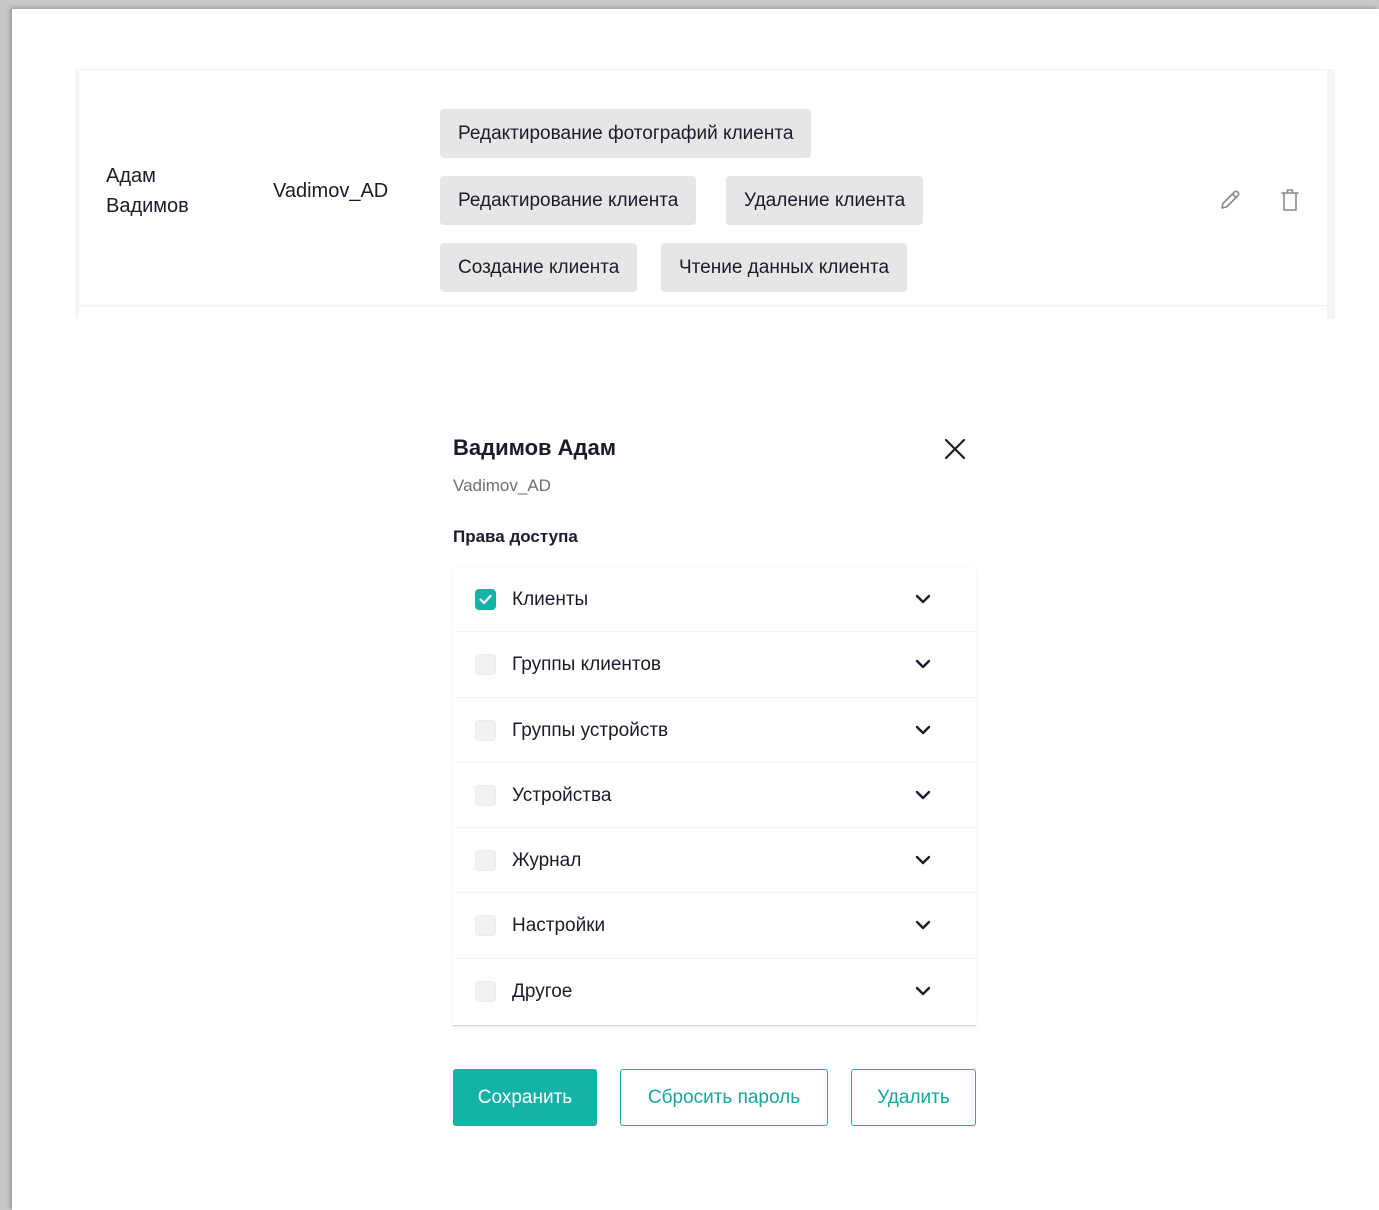 Image resolution: width=1379 pixels, height=1210 pixels. What do you see at coordinates (784, 267) in the screenshot?
I see `permission-chip: Чтение данных клиента` at bounding box center [784, 267].